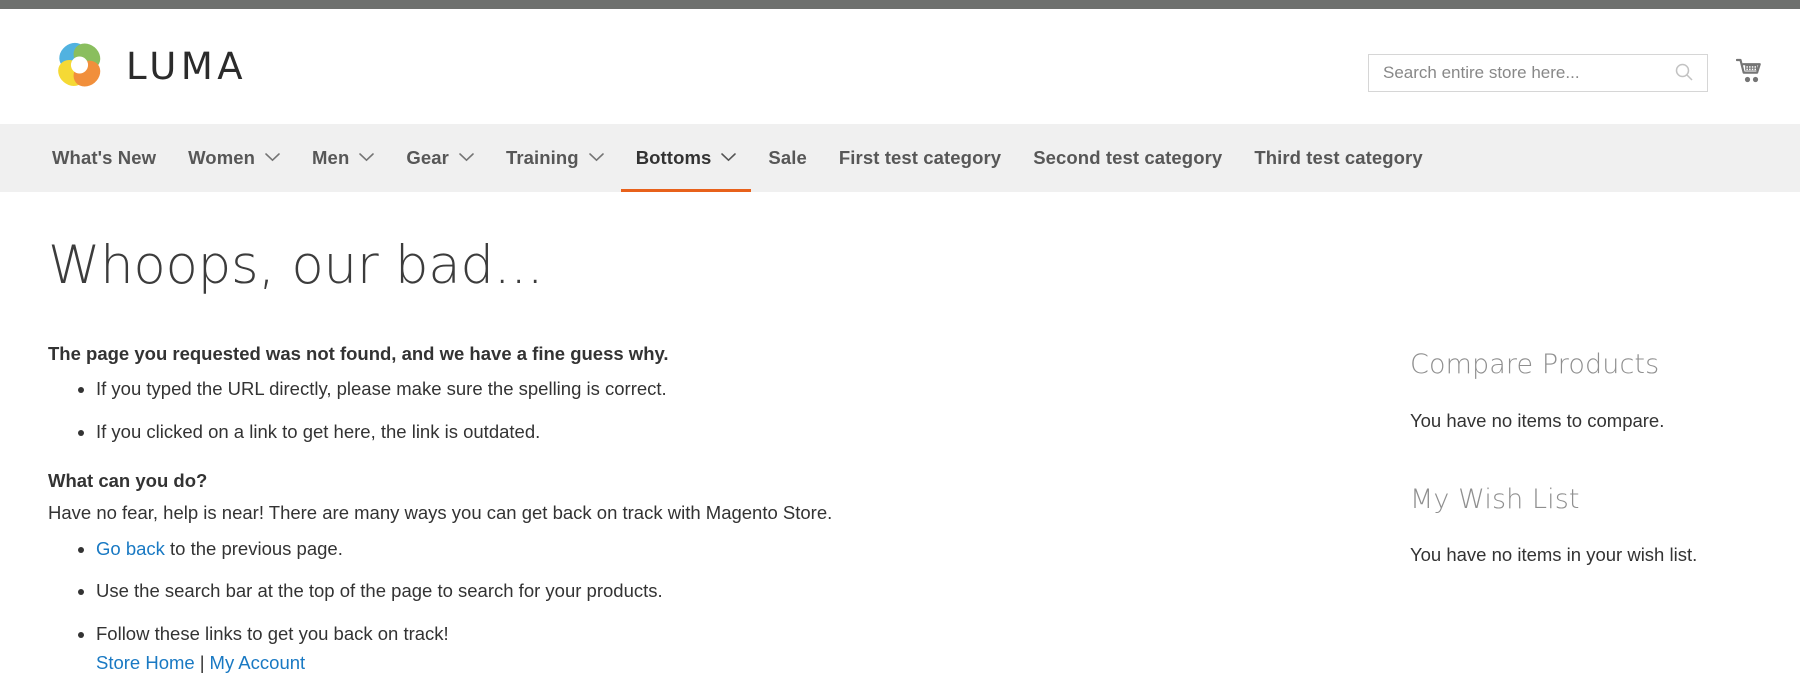  I want to click on nav-item-women: Women, so click(234, 158).